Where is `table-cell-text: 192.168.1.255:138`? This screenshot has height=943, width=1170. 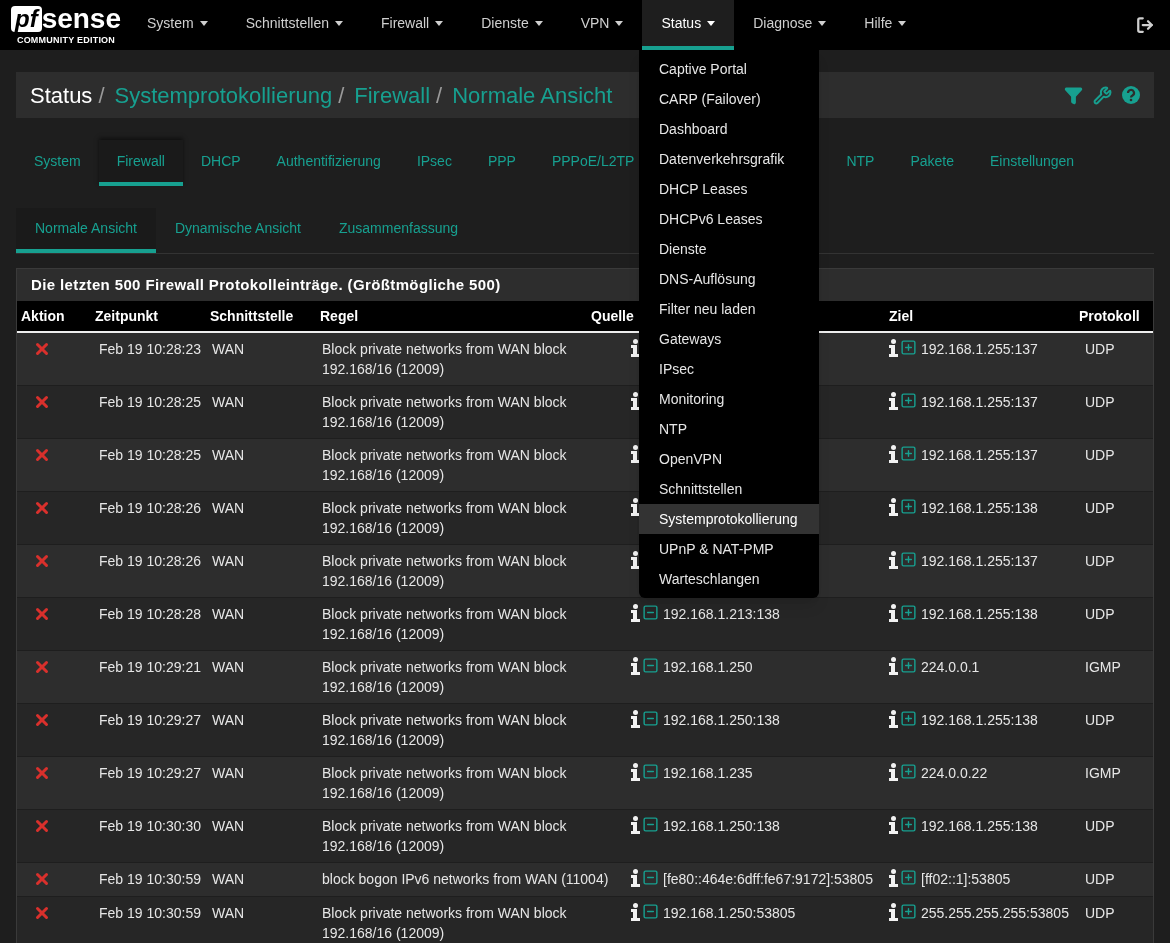
table-cell-text: 192.168.1.255:138 is located at coordinates (979, 720).